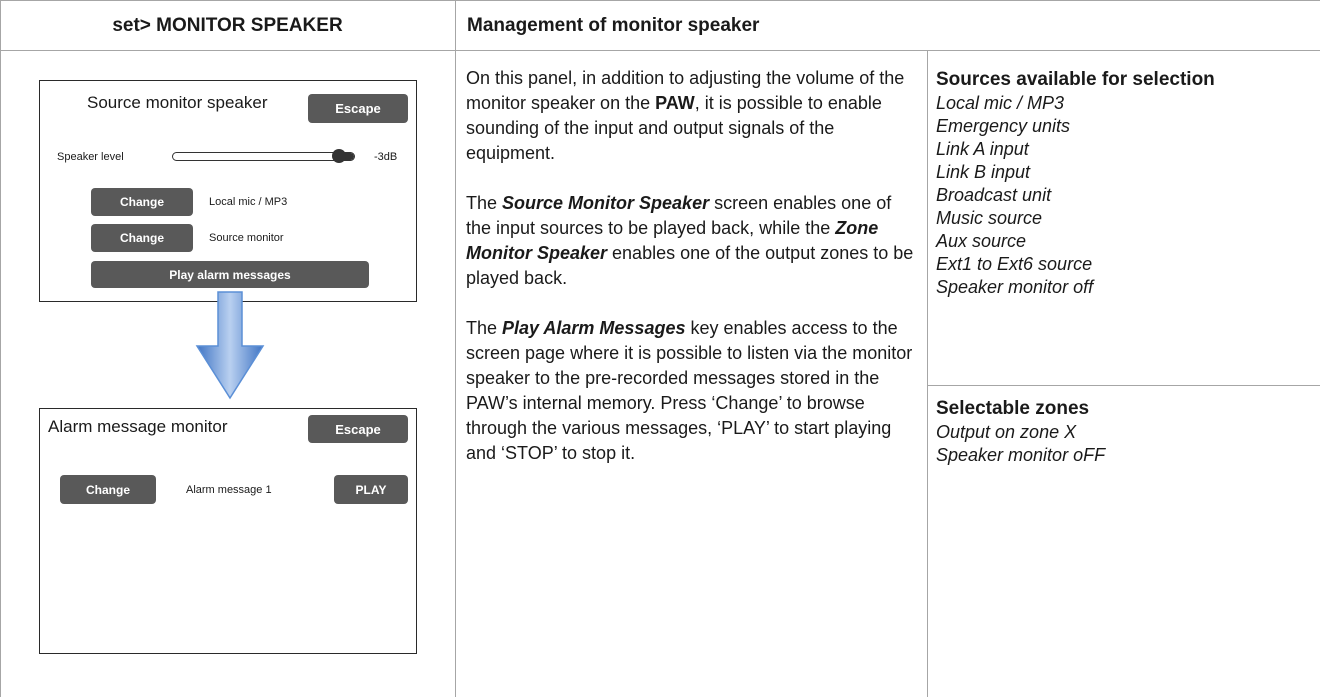 Image resolution: width=1320 pixels, height=697 pixels. What do you see at coordinates (371, 489) in the screenshot?
I see `play-button: PLAY` at bounding box center [371, 489].